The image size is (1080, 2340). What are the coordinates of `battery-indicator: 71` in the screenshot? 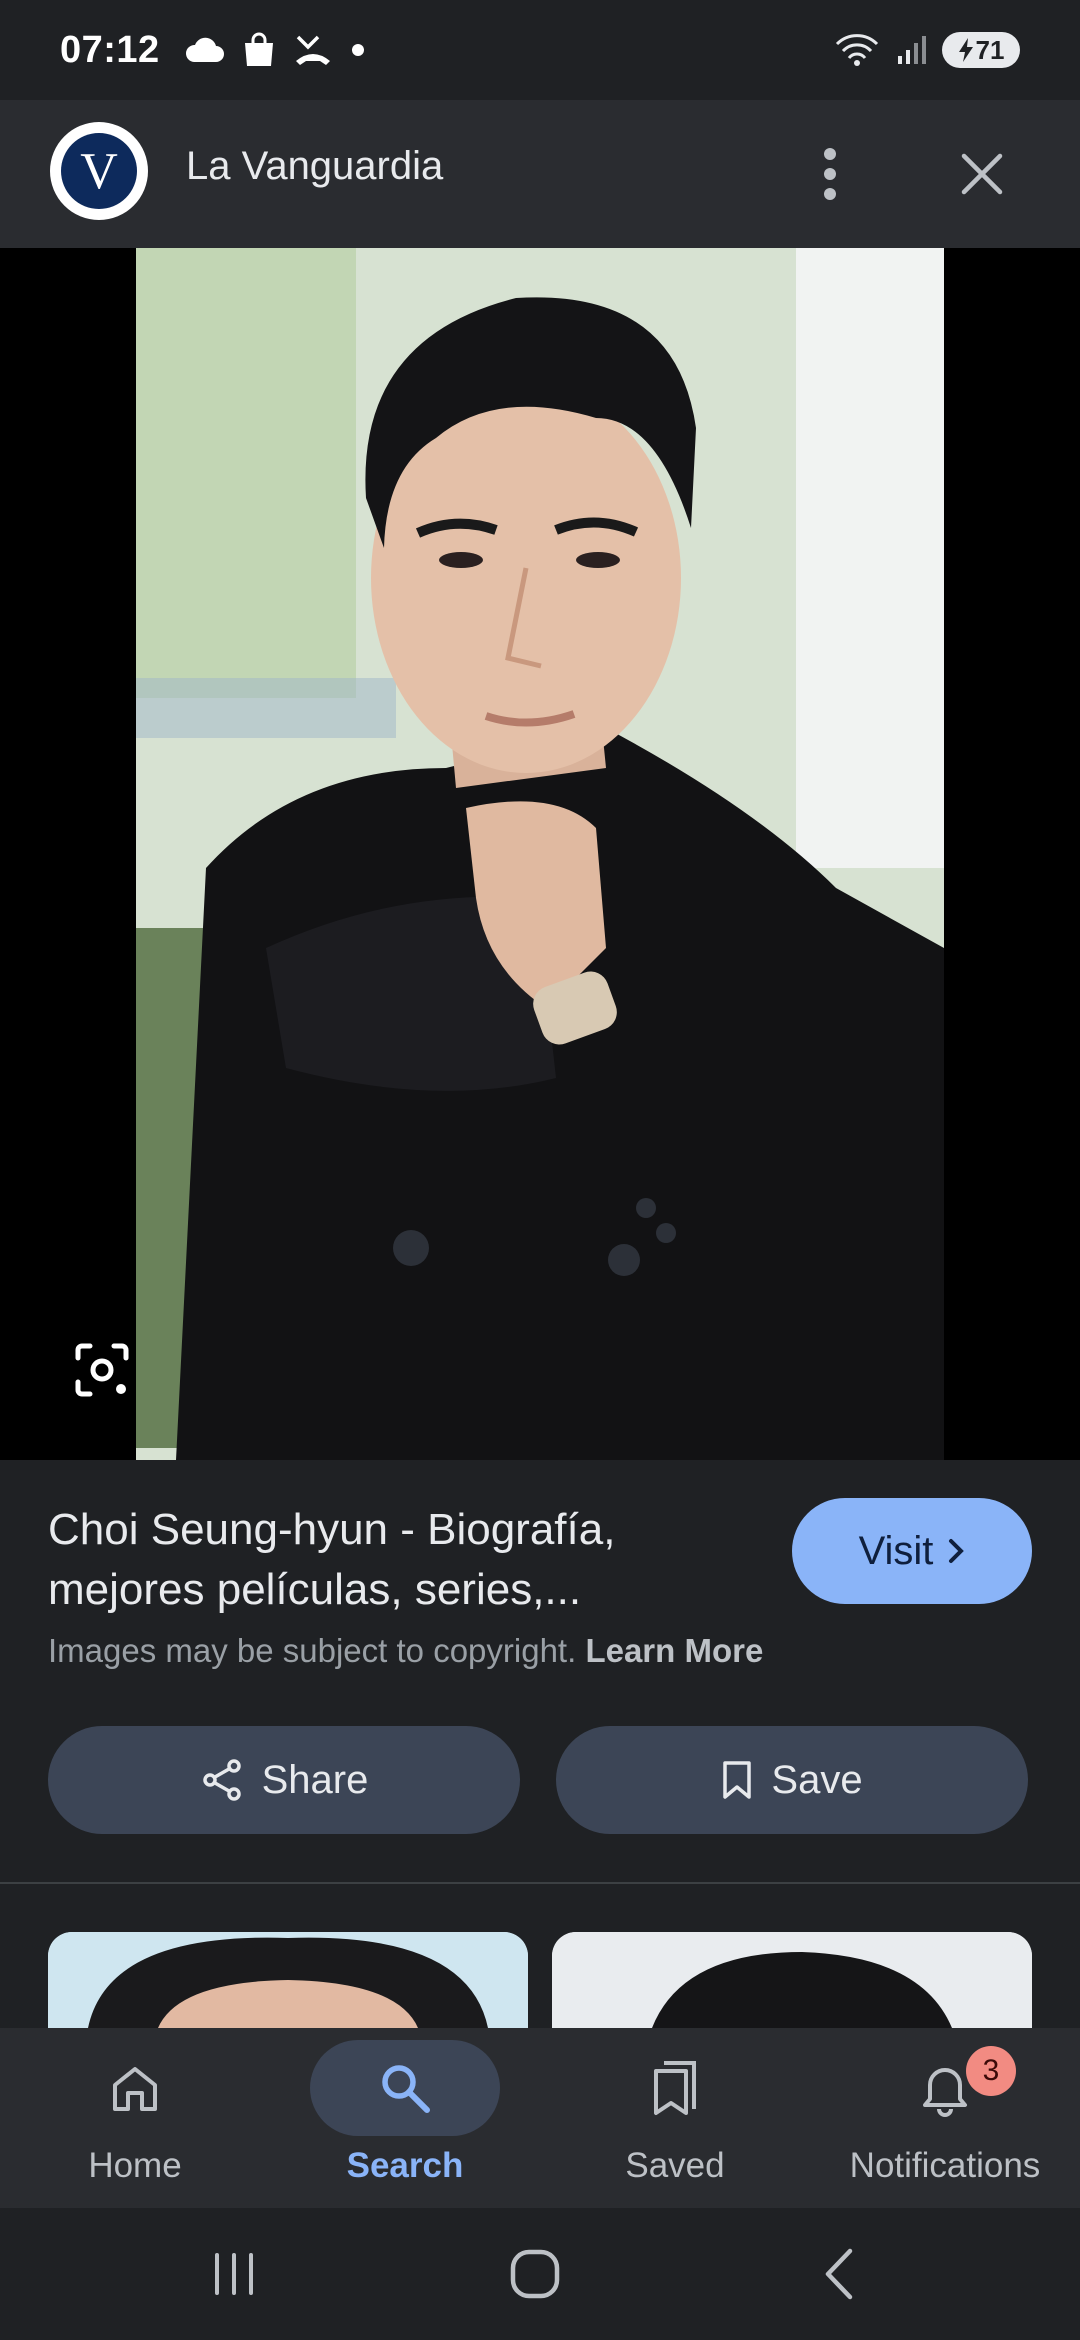 It's located at (981, 50).